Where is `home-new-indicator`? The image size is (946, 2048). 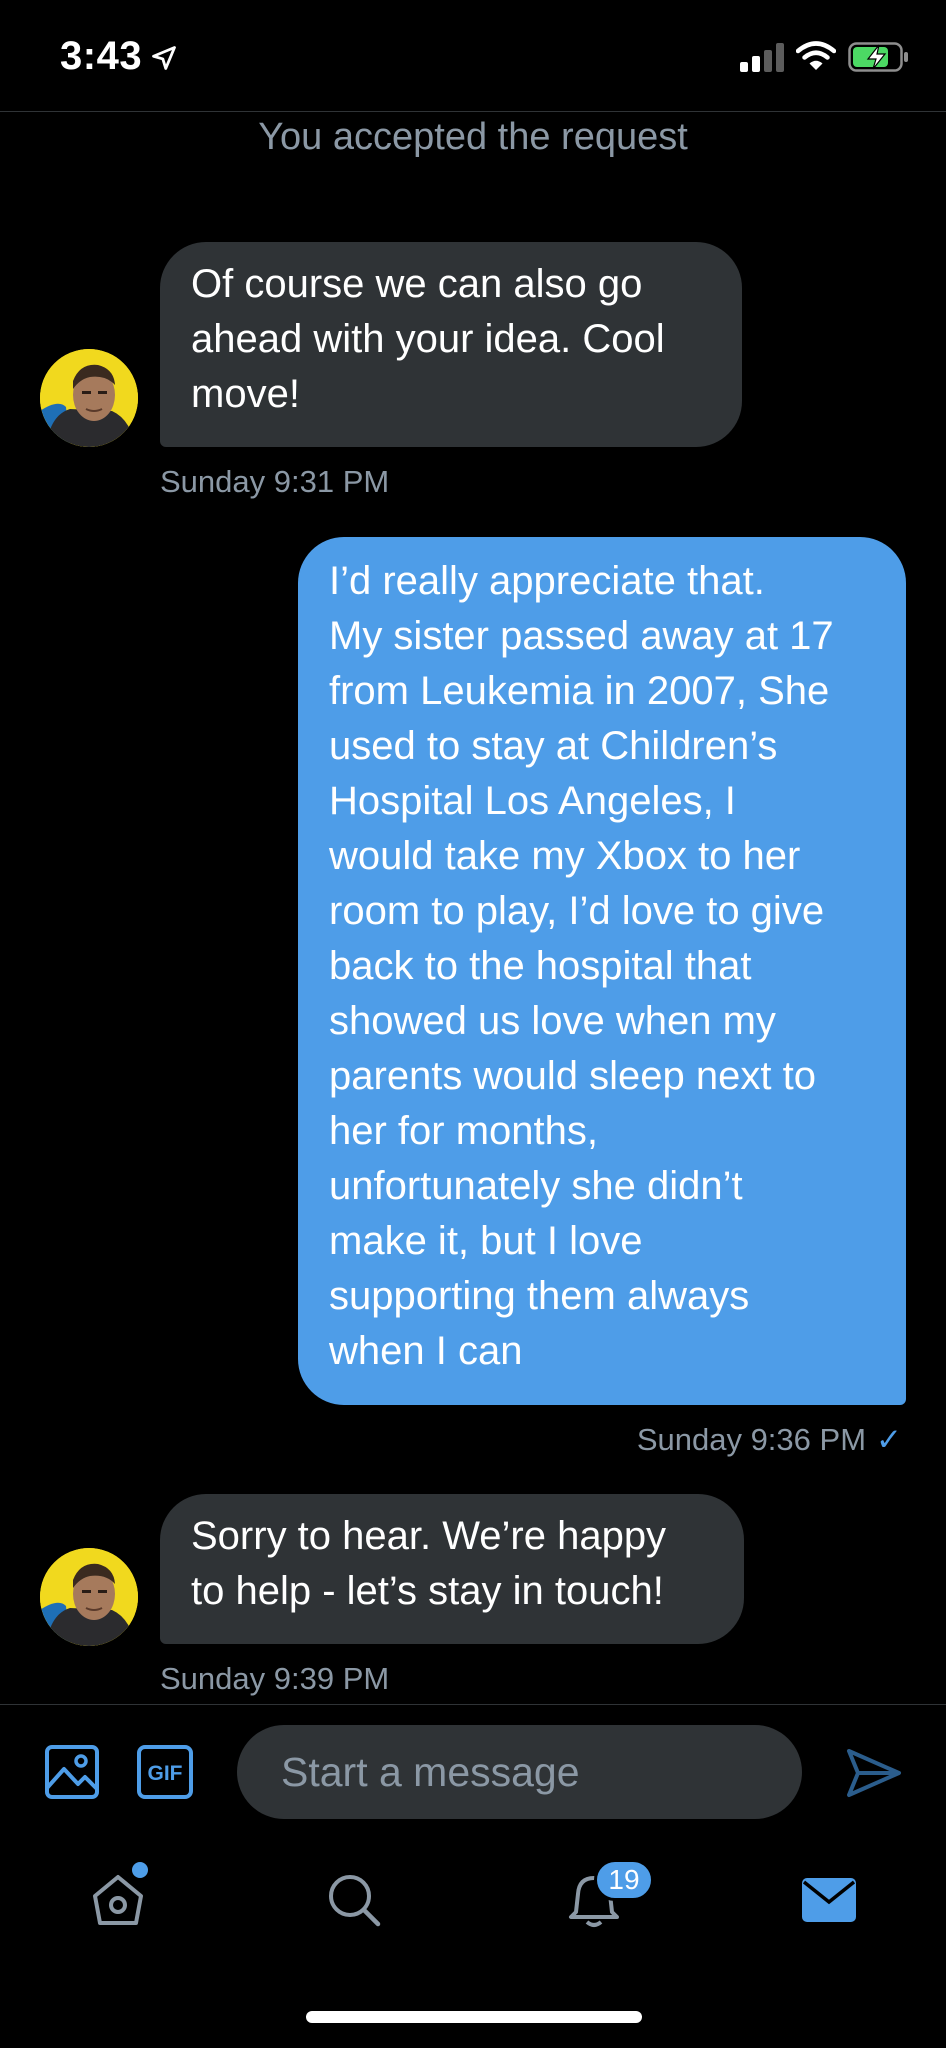 home-new-indicator is located at coordinates (140, 1870).